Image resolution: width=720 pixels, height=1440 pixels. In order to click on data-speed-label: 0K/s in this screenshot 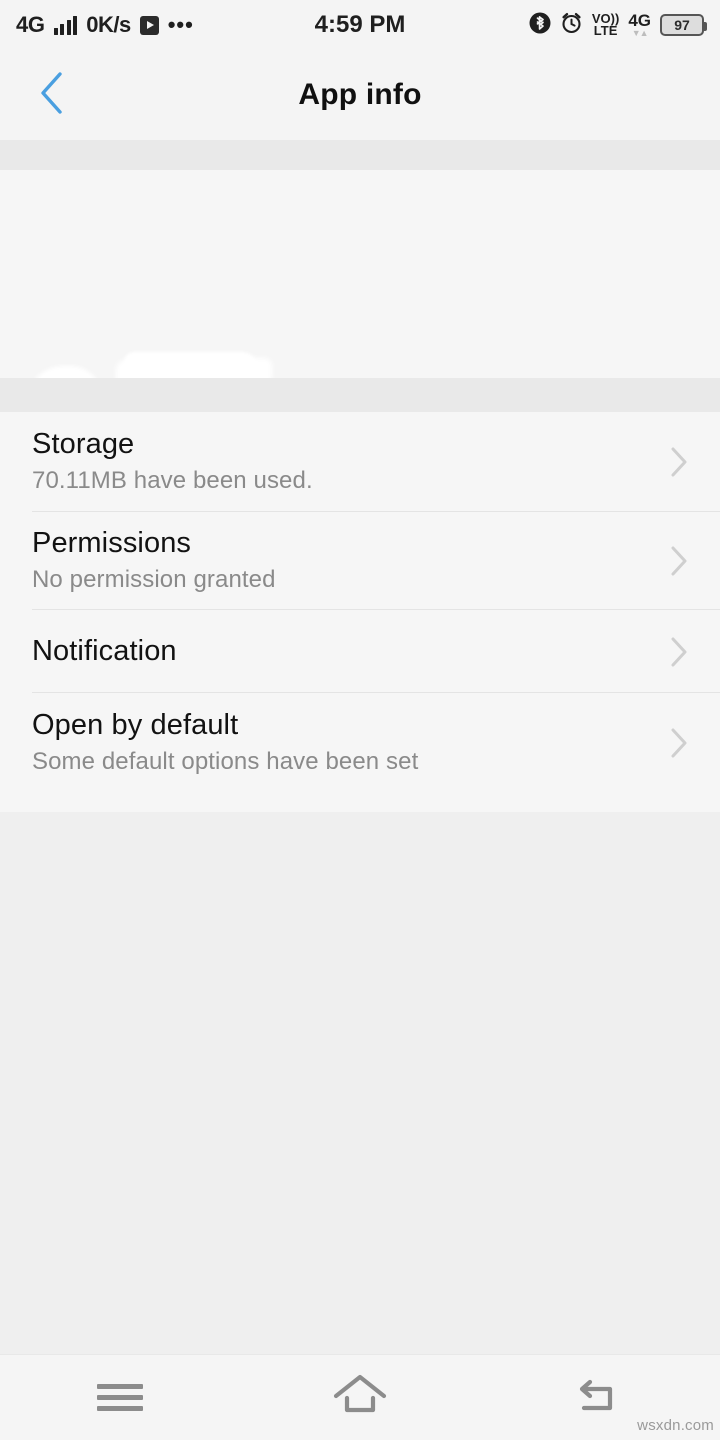, I will do `click(108, 24)`.